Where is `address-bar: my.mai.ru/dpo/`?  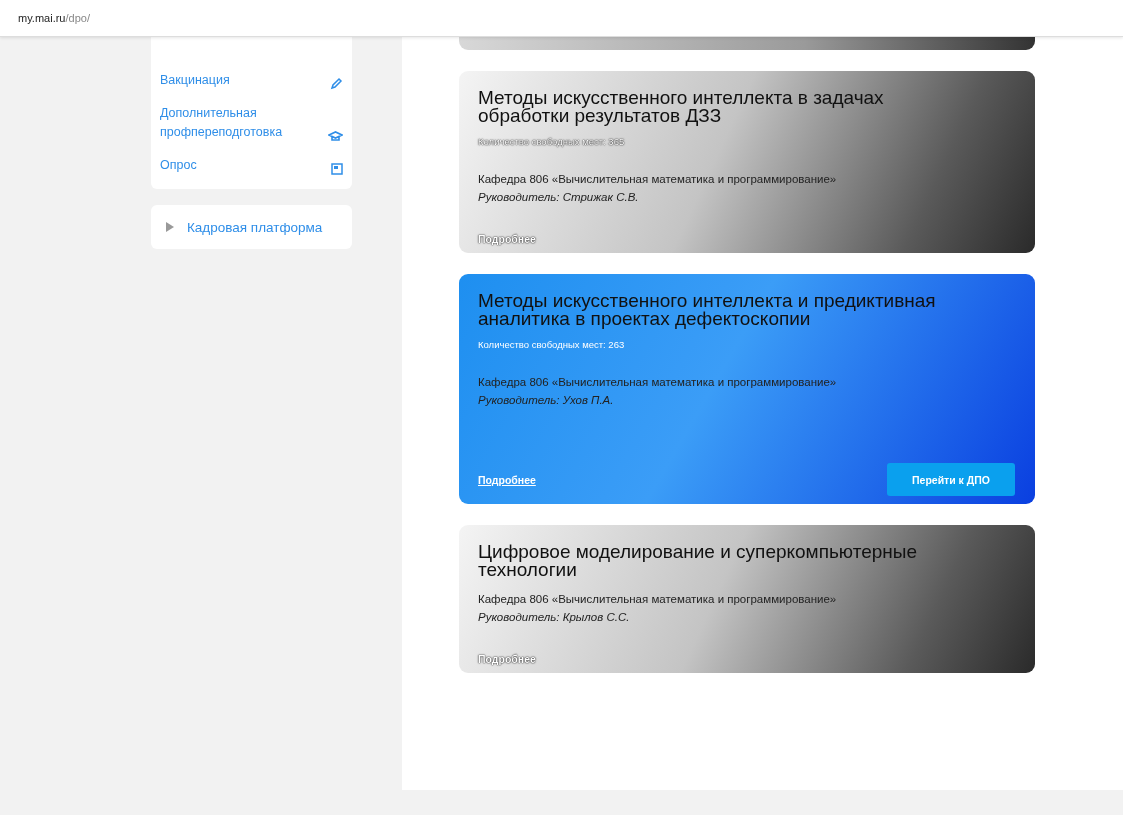
address-bar: my.mai.ru/dpo/ is located at coordinates (54, 18).